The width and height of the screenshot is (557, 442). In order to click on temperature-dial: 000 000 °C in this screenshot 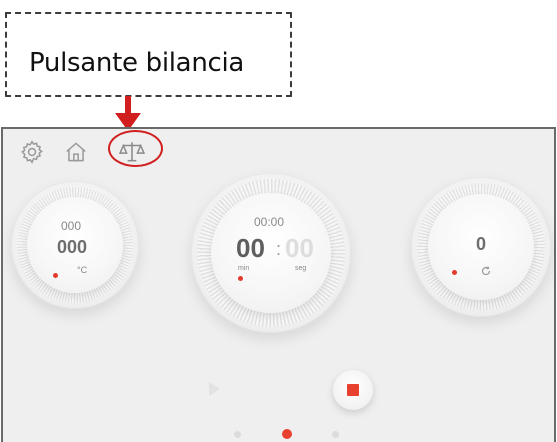, I will do `click(75, 245)`.